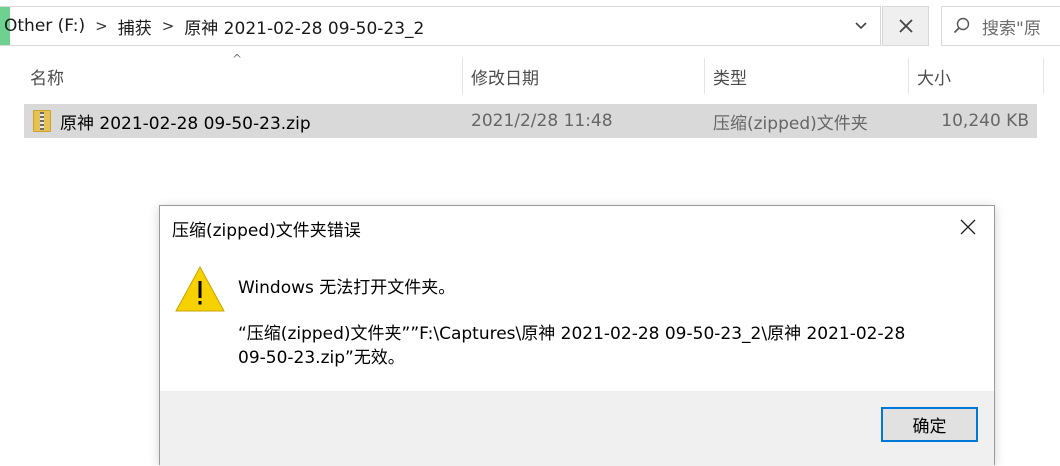 The image size is (1060, 466). I want to click on file-type: 压缩(zipped)文件夹, so click(790, 123).